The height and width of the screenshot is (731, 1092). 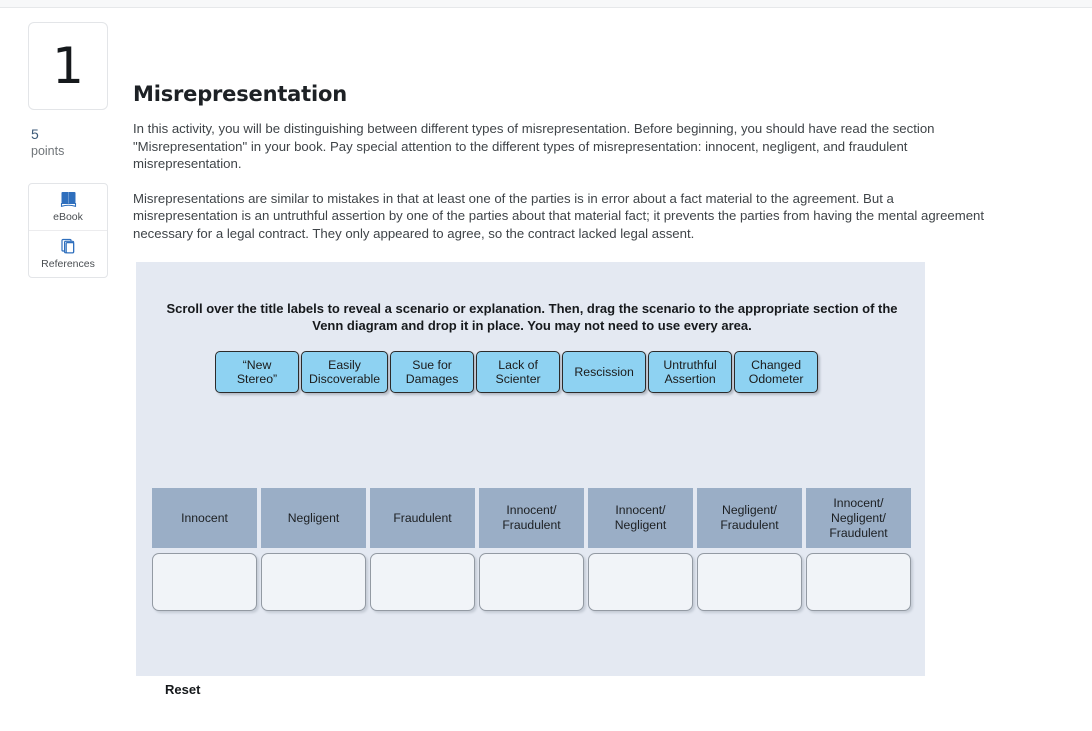 I want to click on draggable-tile: “New Stereo”, so click(x=257, y=372).